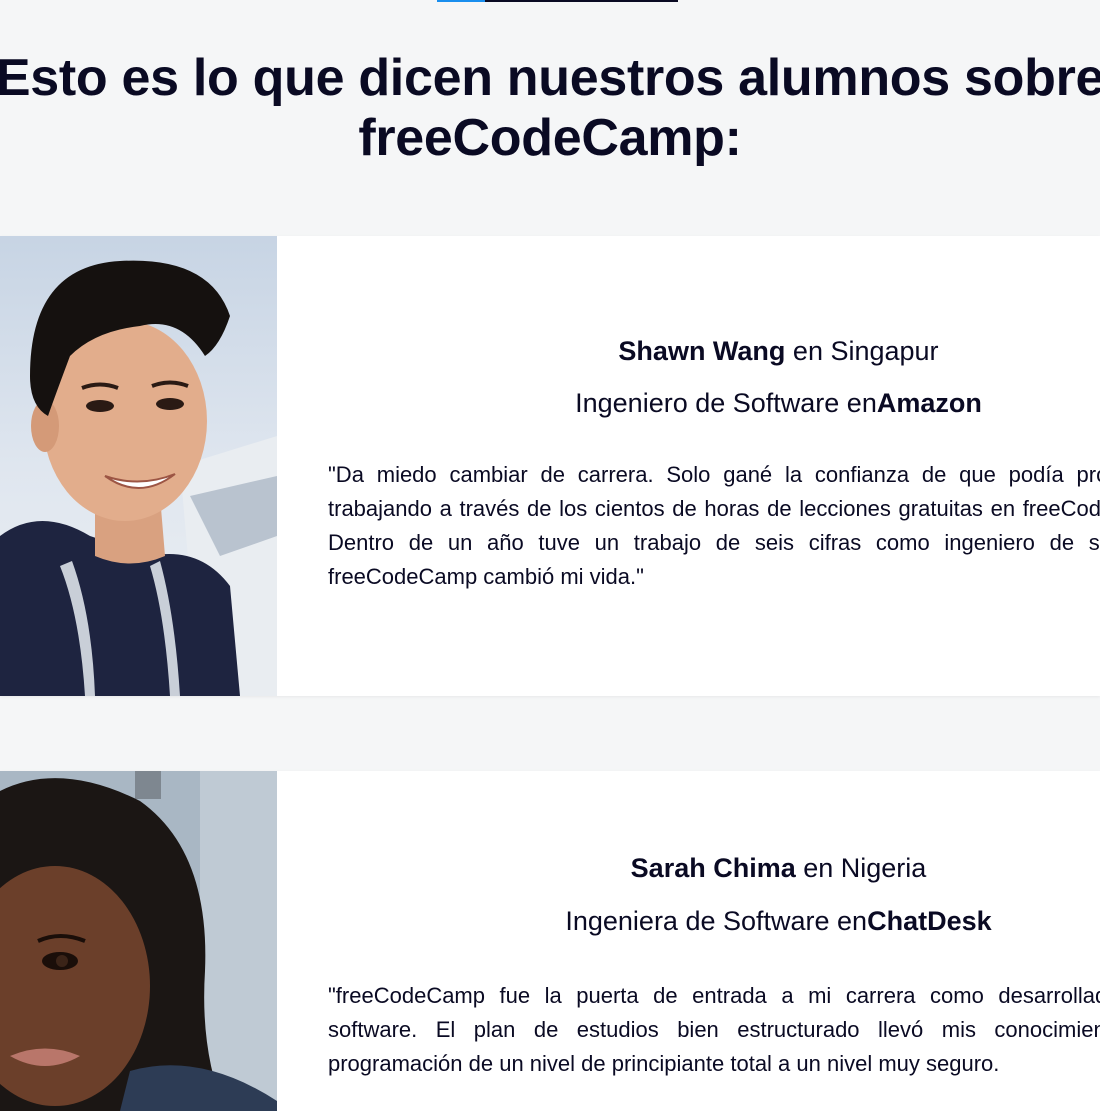 This screenshot has width=1100, height=1111. Describe the element at coordinates (929, 921) in the screenshot. I see `testimonial-company: ChatDesk` at that location.